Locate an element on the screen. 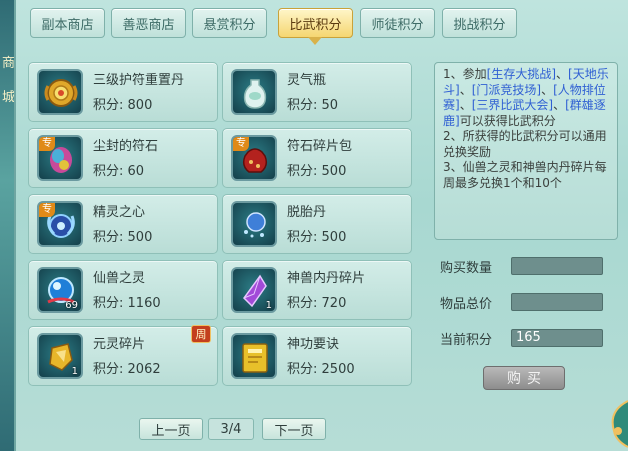 The width and height of the screenshot is (628, 451). item-score: 积分: 60 is located at coordinates (119, 171).